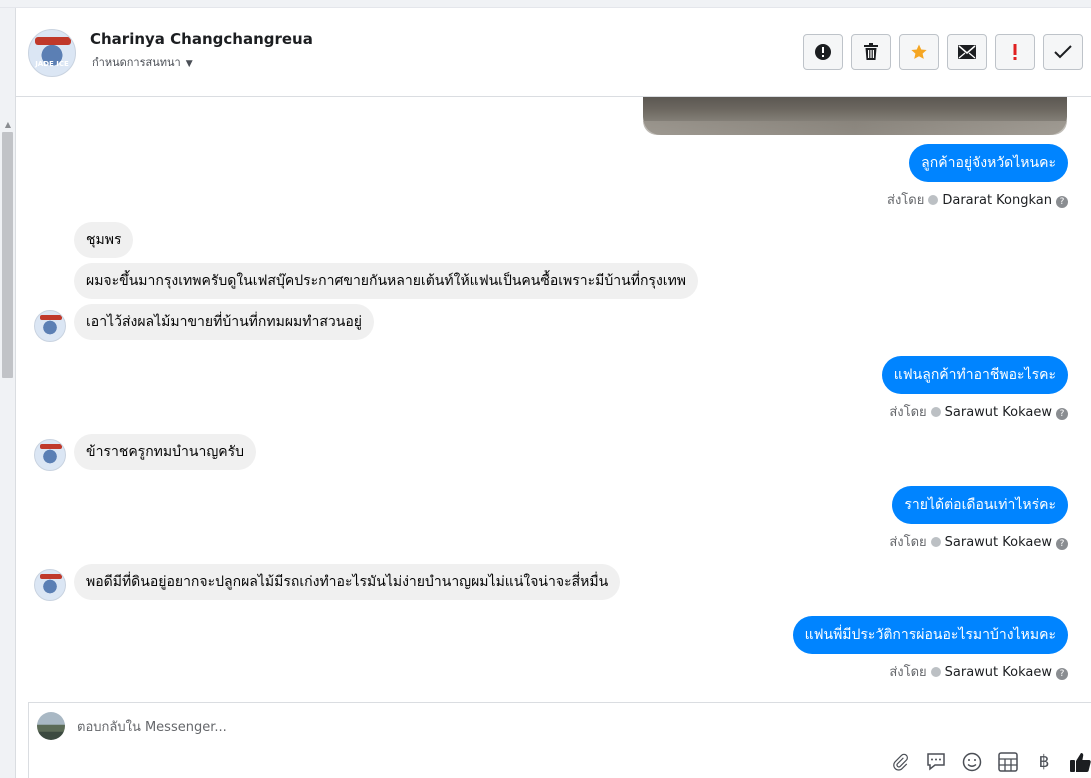 The image size is (1091, 778). What do you see at coordinates (972, 762) in the screenshot?
I see `emoji-icon` at bounding box center [972, 762].